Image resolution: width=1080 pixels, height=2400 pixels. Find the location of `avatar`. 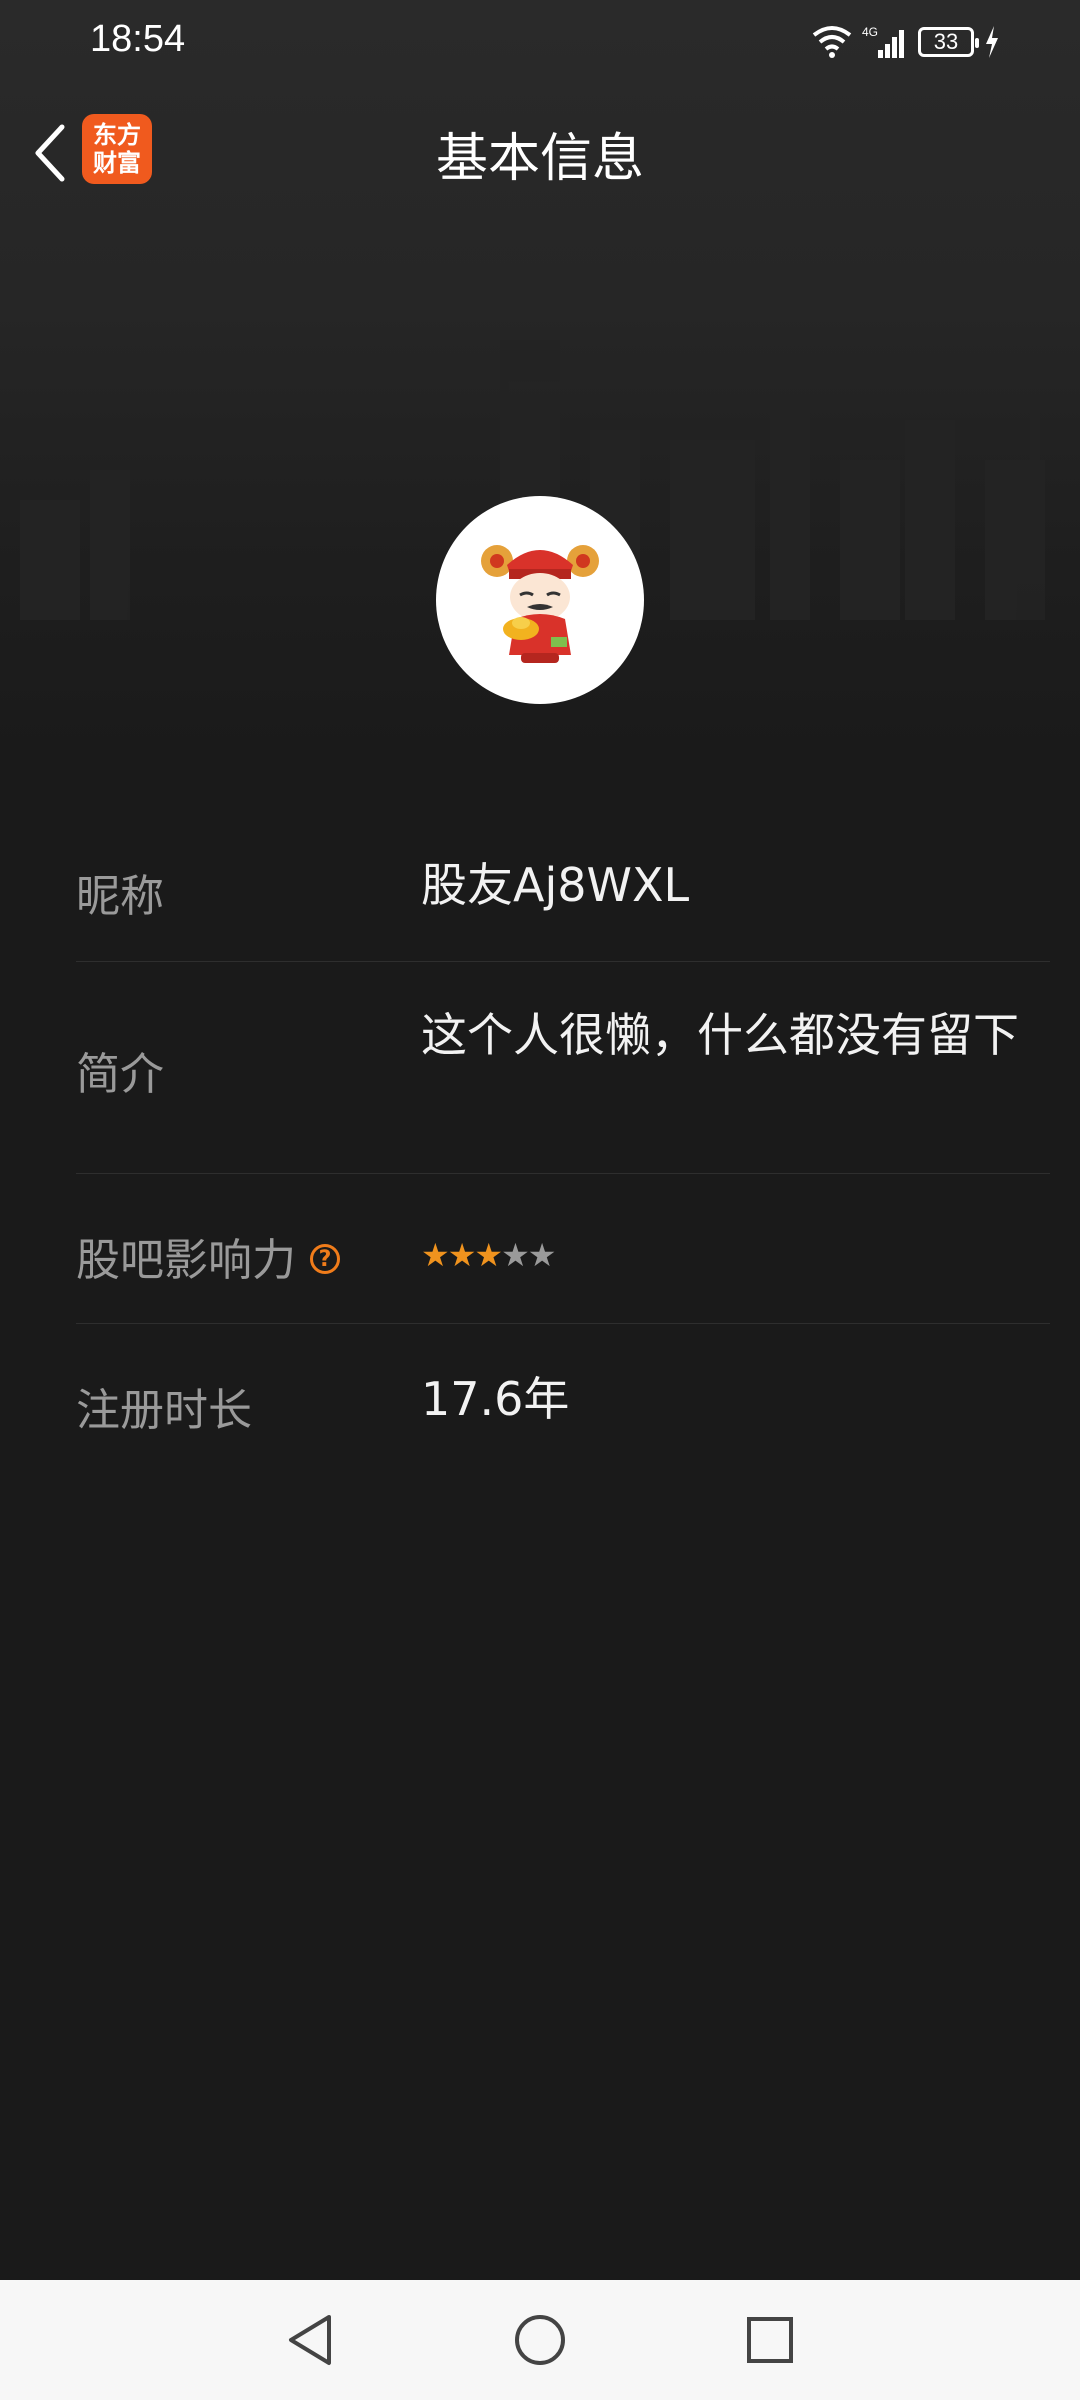

avatar is located at coordinates (540, 600).